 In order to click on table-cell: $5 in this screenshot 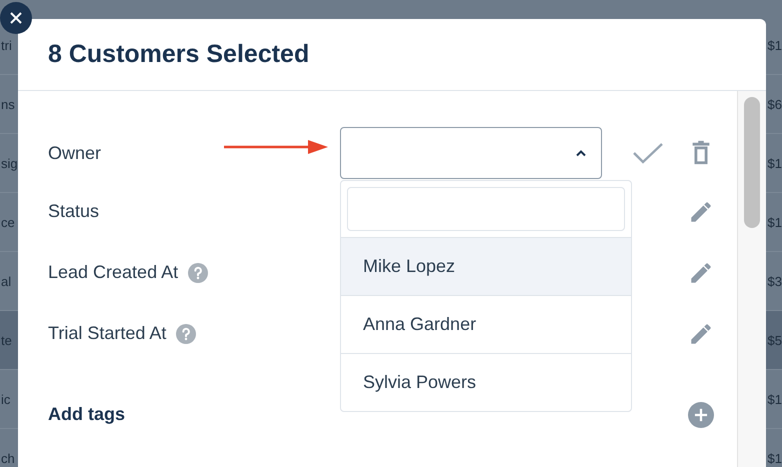, I will do `click(775, 340)`.